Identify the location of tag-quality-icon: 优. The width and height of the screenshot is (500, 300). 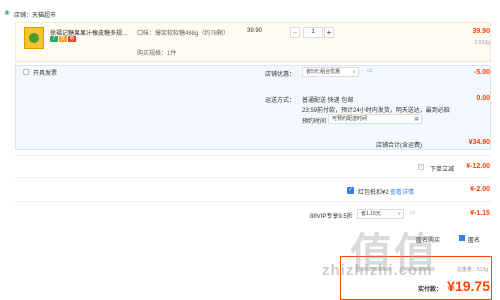
(63, 39).